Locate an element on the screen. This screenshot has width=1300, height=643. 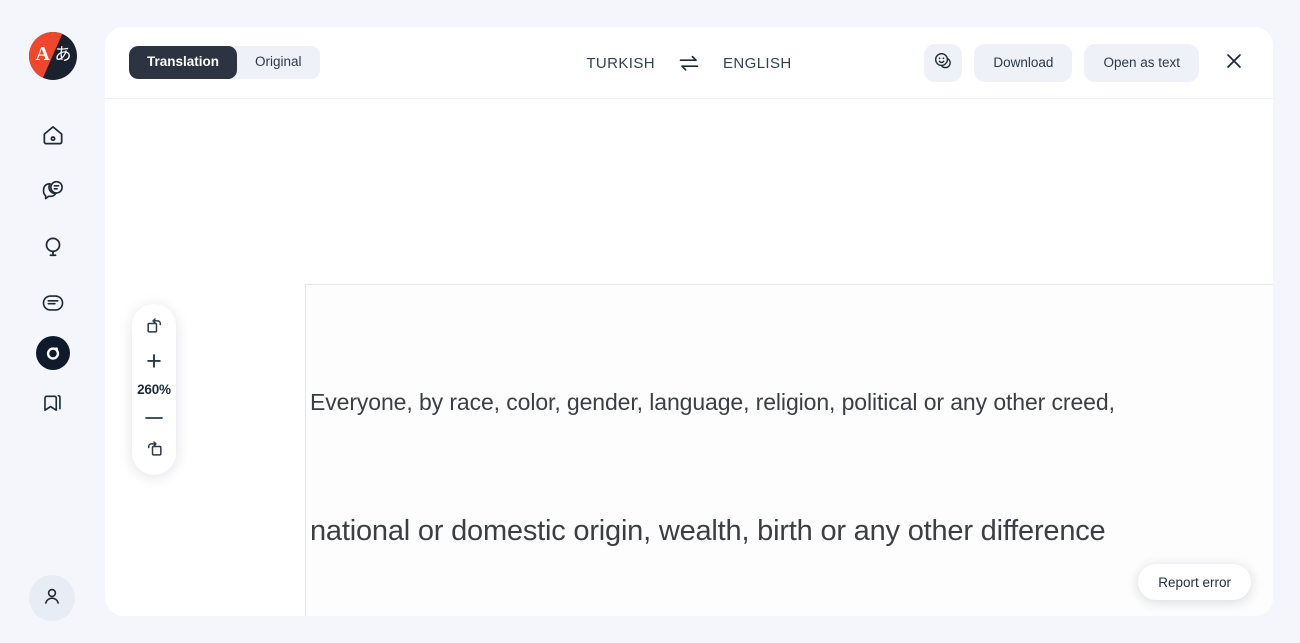
user-avatar is located at coordinates (52, 598).